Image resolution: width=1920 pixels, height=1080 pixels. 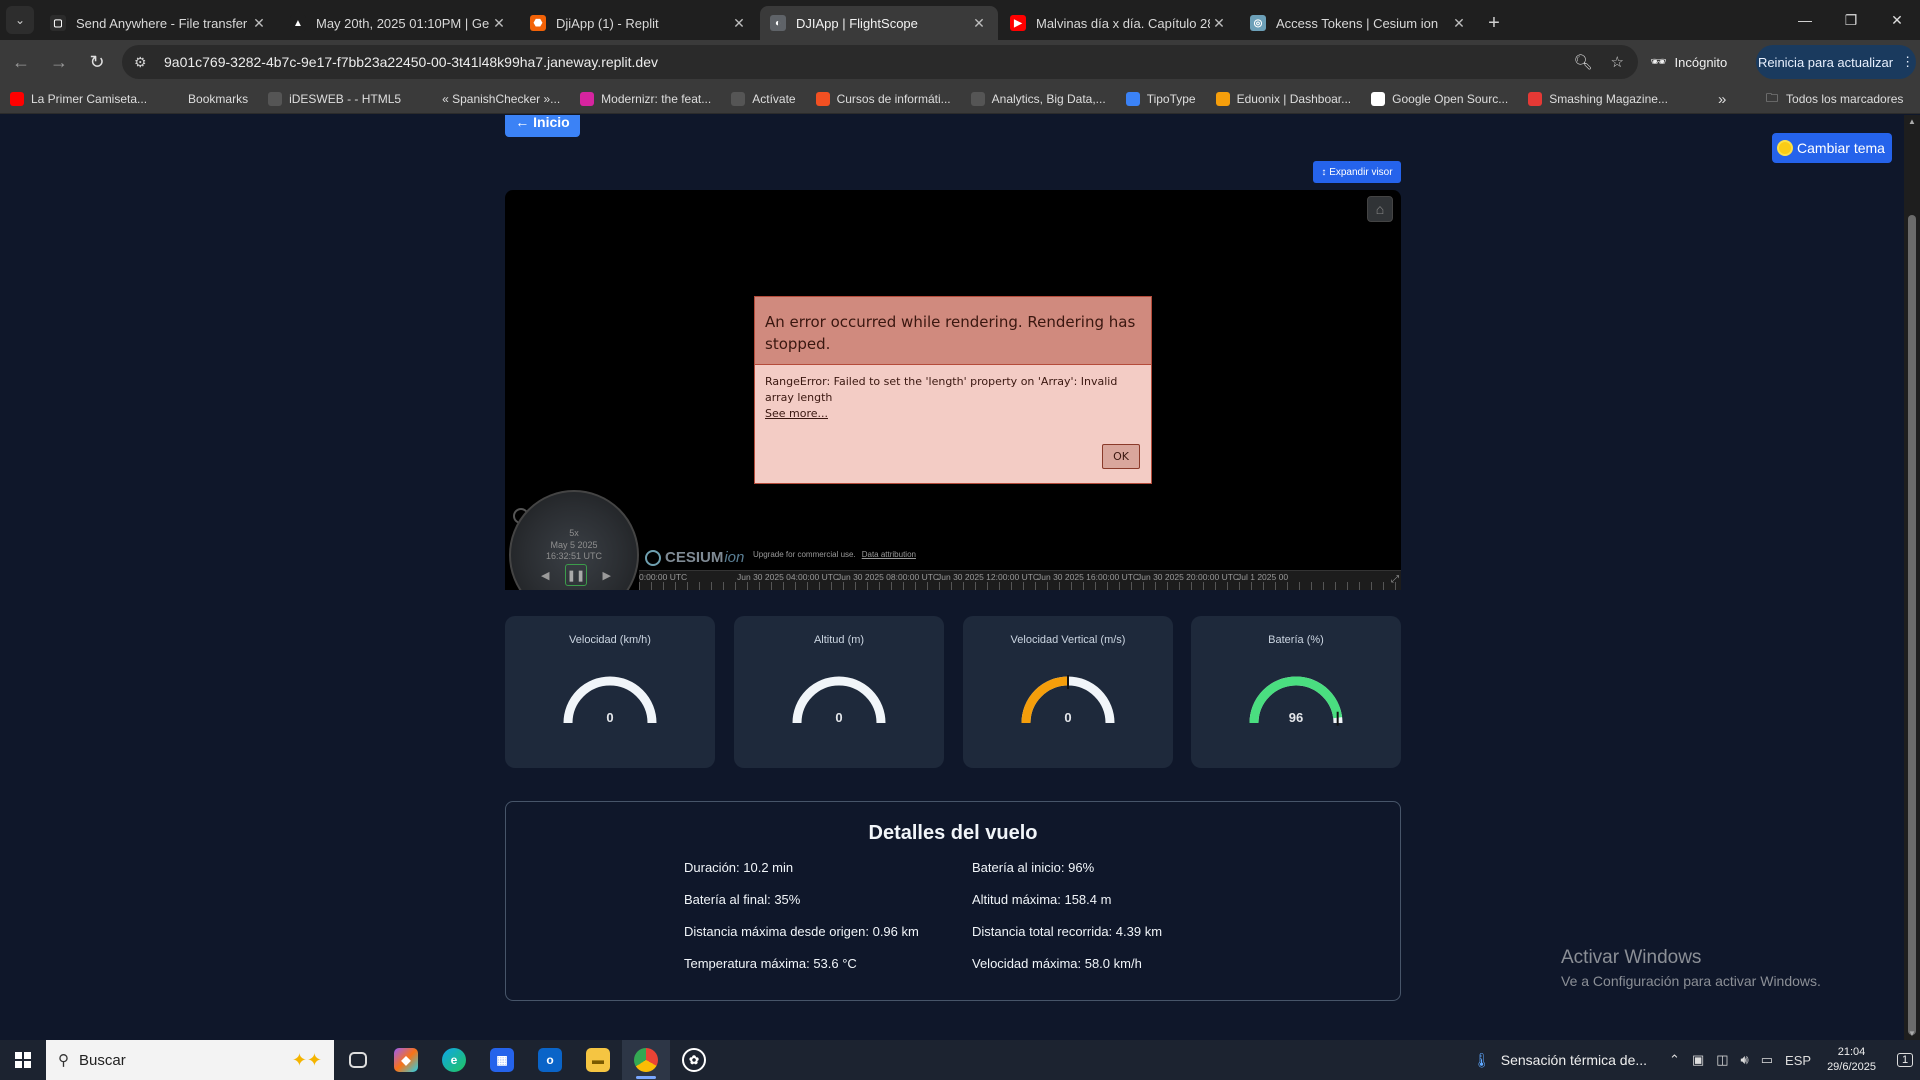 I want to click on bookmark-item: Actívate, so click(x=763, y=98).